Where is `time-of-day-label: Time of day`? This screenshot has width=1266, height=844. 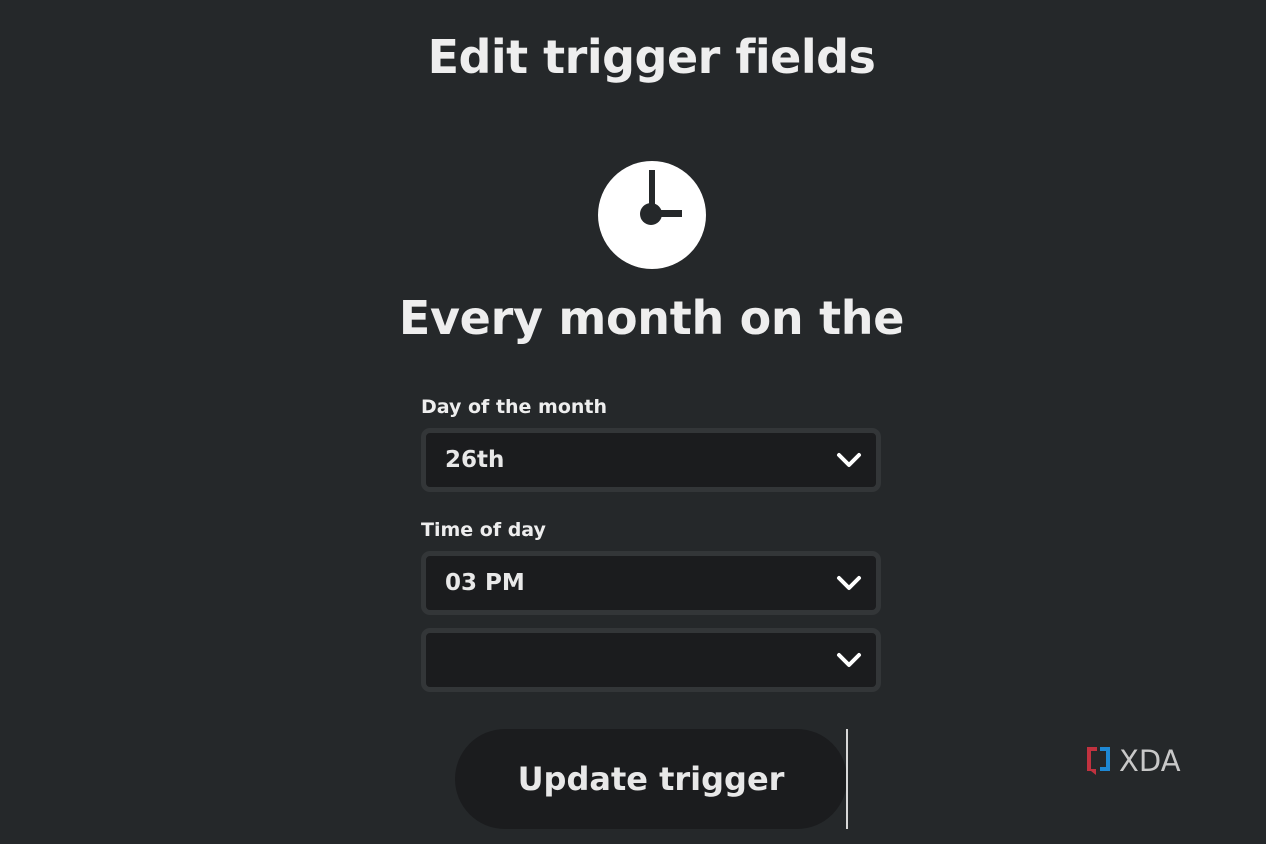
time-of-day-label: Time of day is located at coordinates (483, 530).